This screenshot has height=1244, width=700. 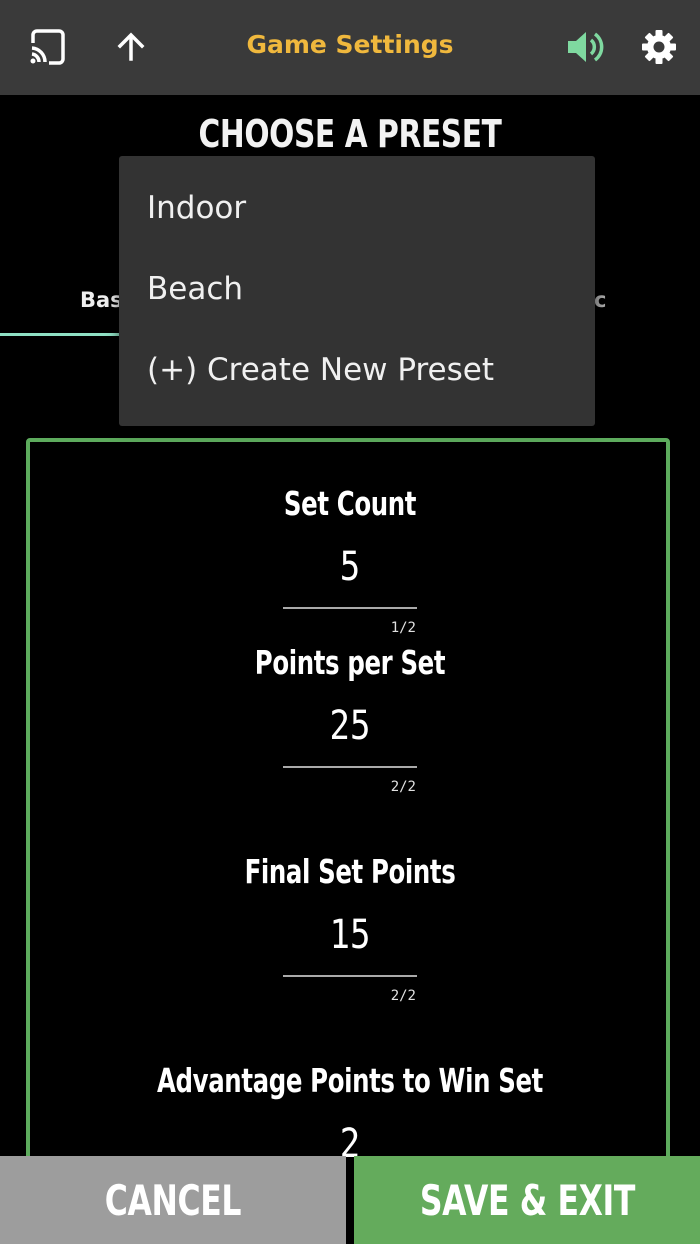 I want to click on advantage-points-label: Advantage Points to Win Set, so click(x=350, y=1080).